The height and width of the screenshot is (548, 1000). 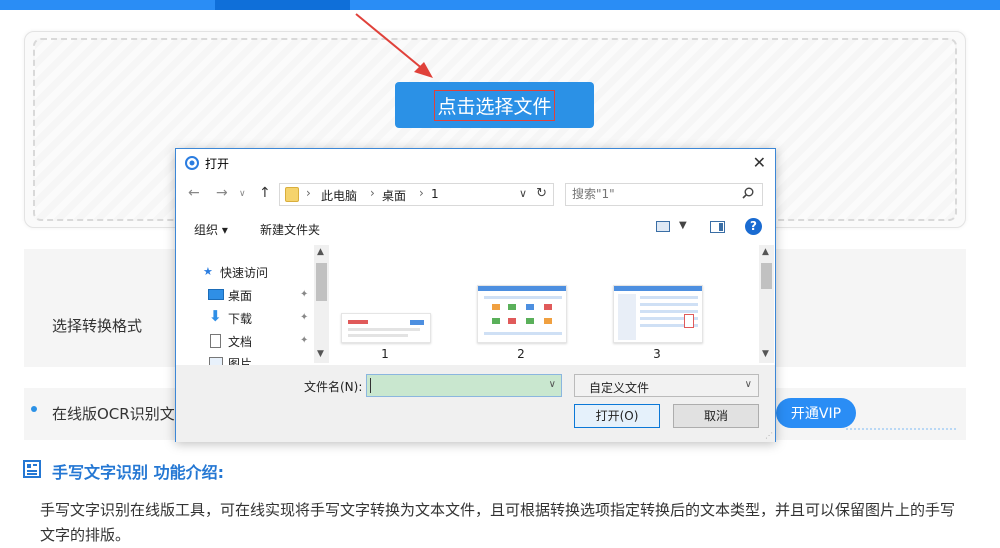 I want to click on close-icon: ✕, so click(x=759, y=162).